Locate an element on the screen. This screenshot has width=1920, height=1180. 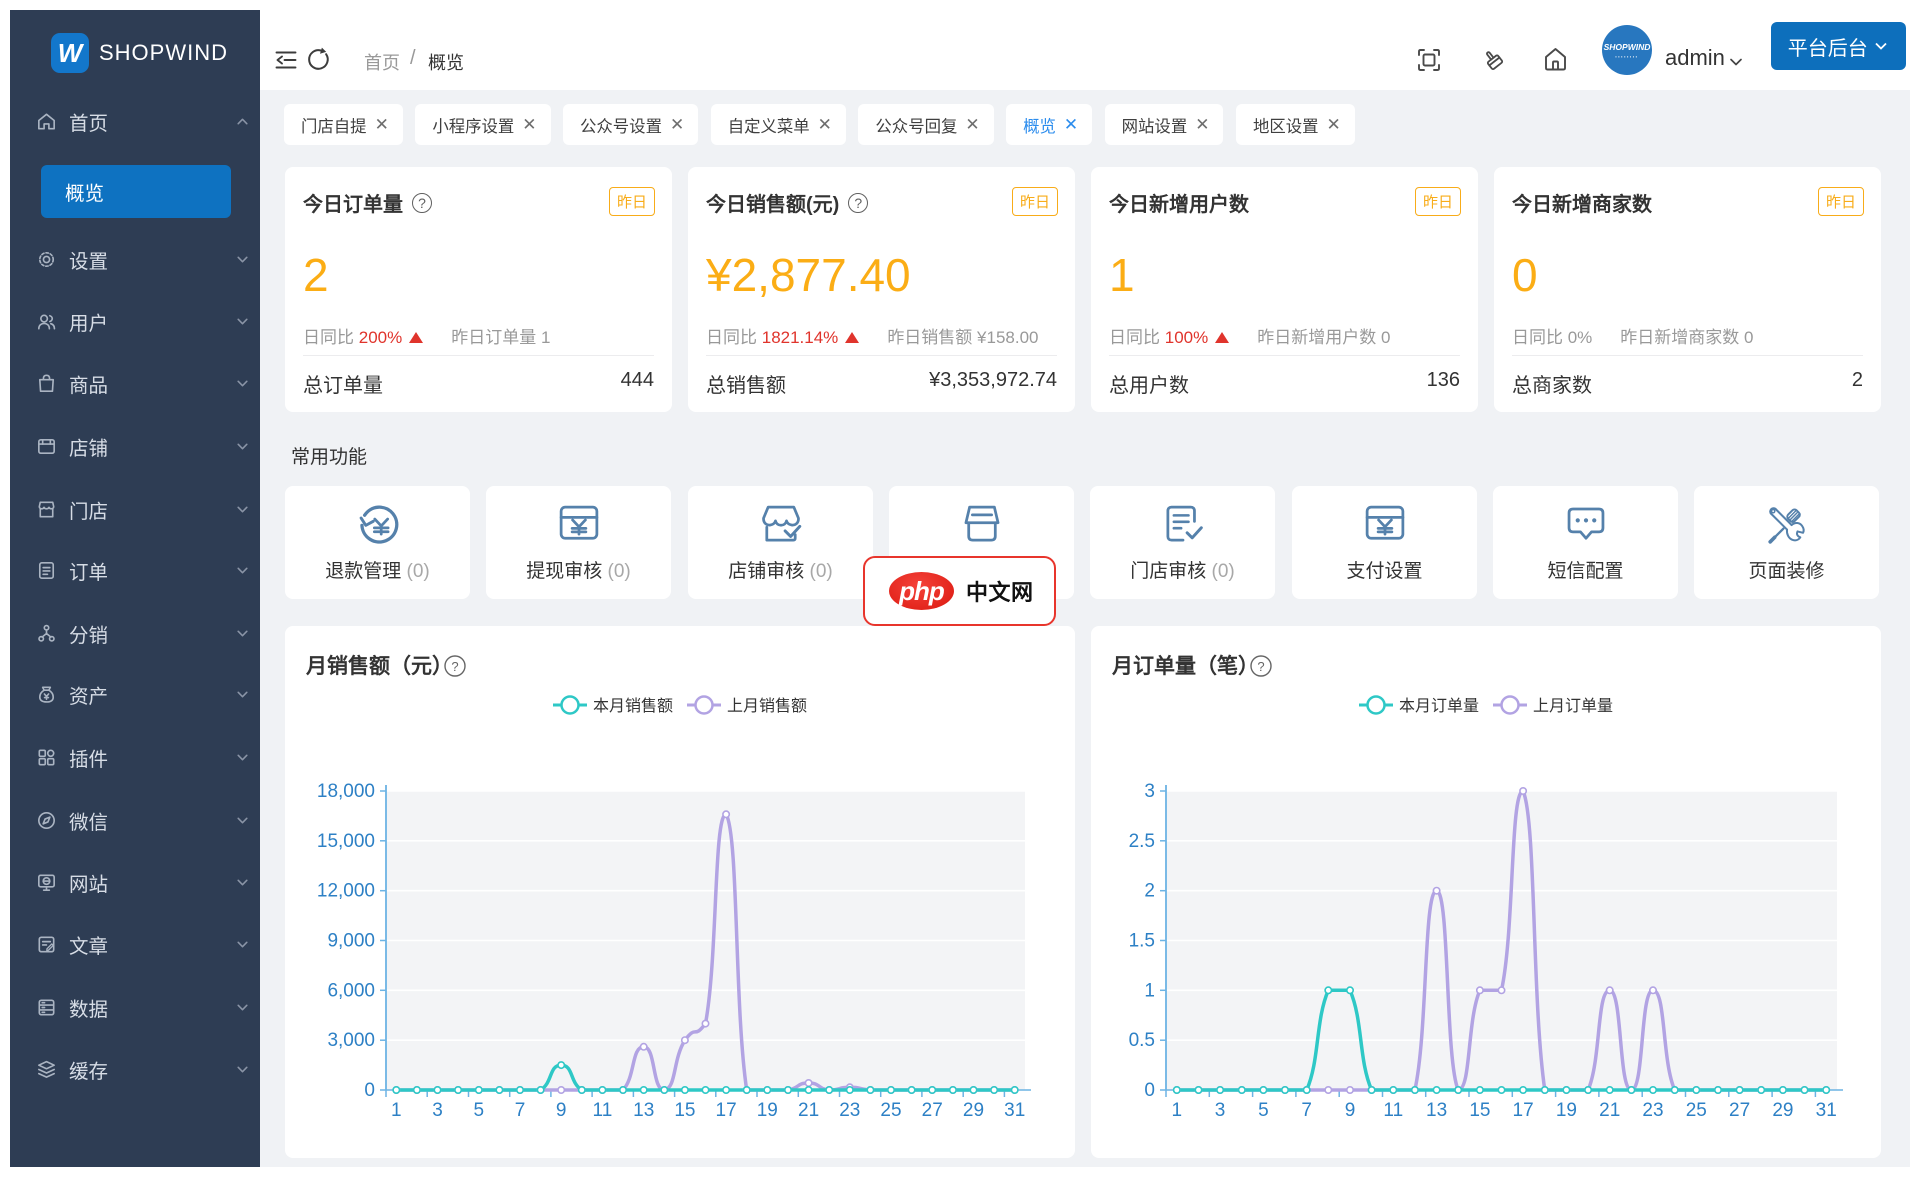
svg-text: 本月销售额 is located at coordinates (633, 706).